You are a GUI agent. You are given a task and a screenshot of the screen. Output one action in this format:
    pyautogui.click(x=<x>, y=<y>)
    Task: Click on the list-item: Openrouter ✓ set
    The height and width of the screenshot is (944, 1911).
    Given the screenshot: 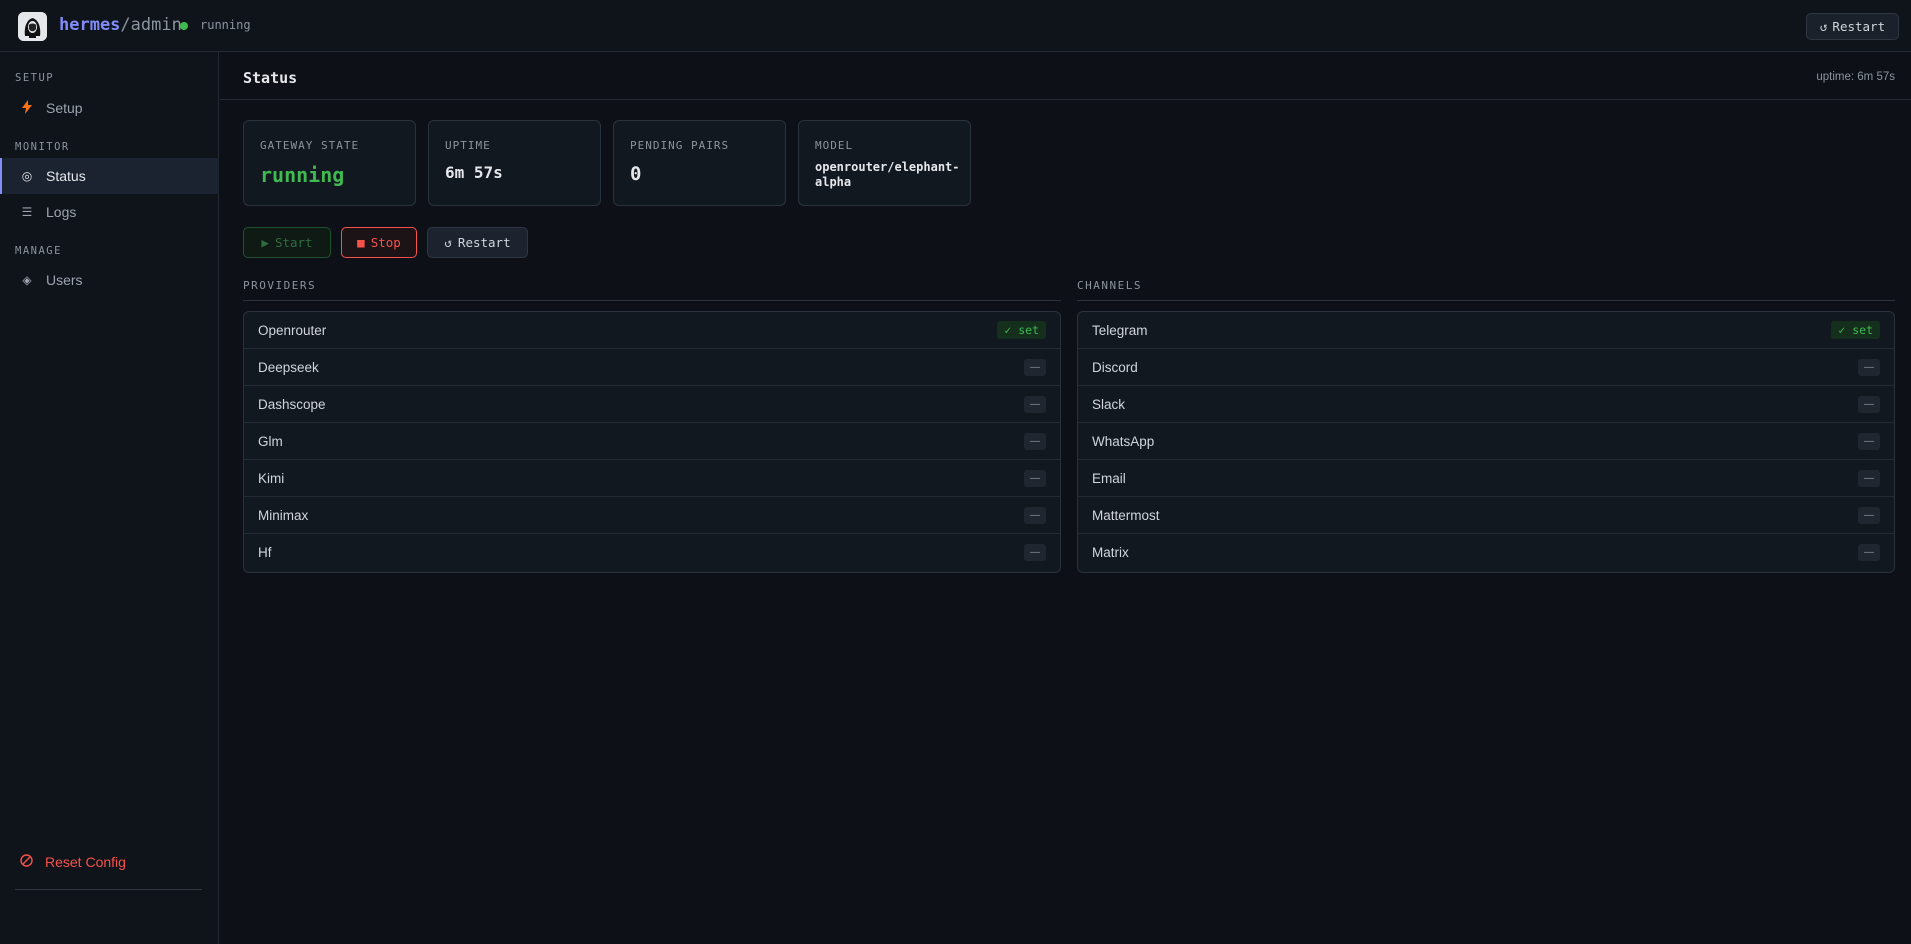 What is the action you would take?
    pyautogui.click(x=652, y=330)
    